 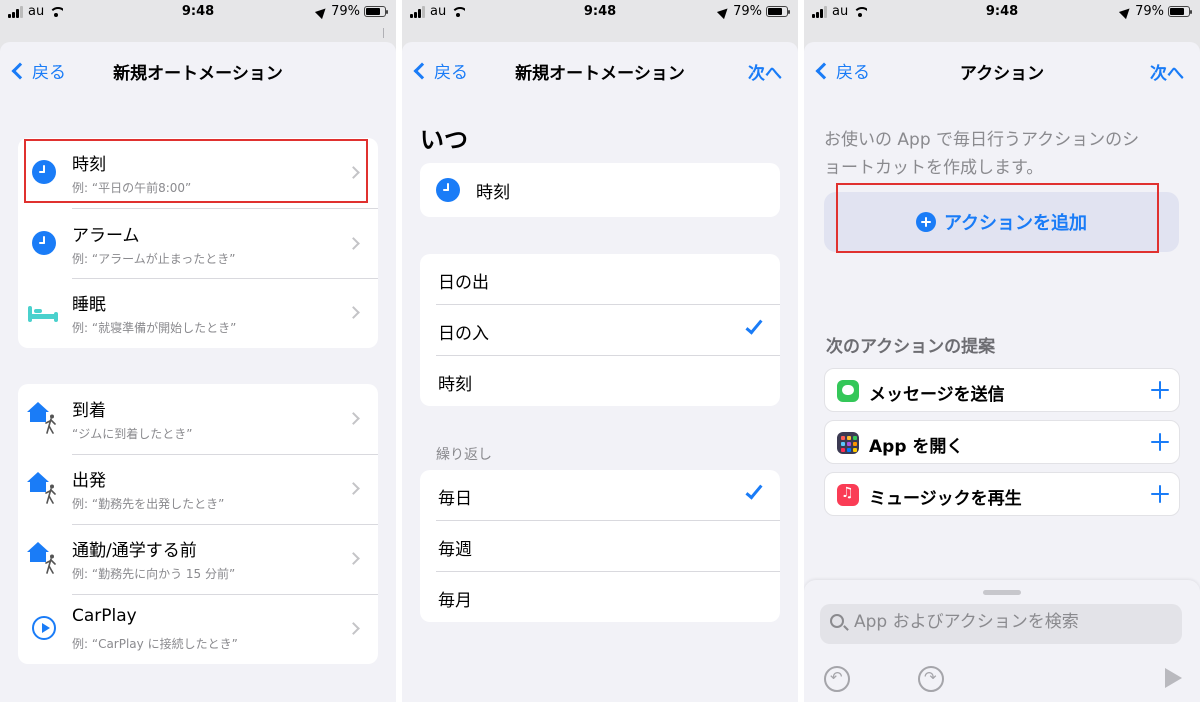 I want to click on redo-button: ↷, so click(x=931, y=679).